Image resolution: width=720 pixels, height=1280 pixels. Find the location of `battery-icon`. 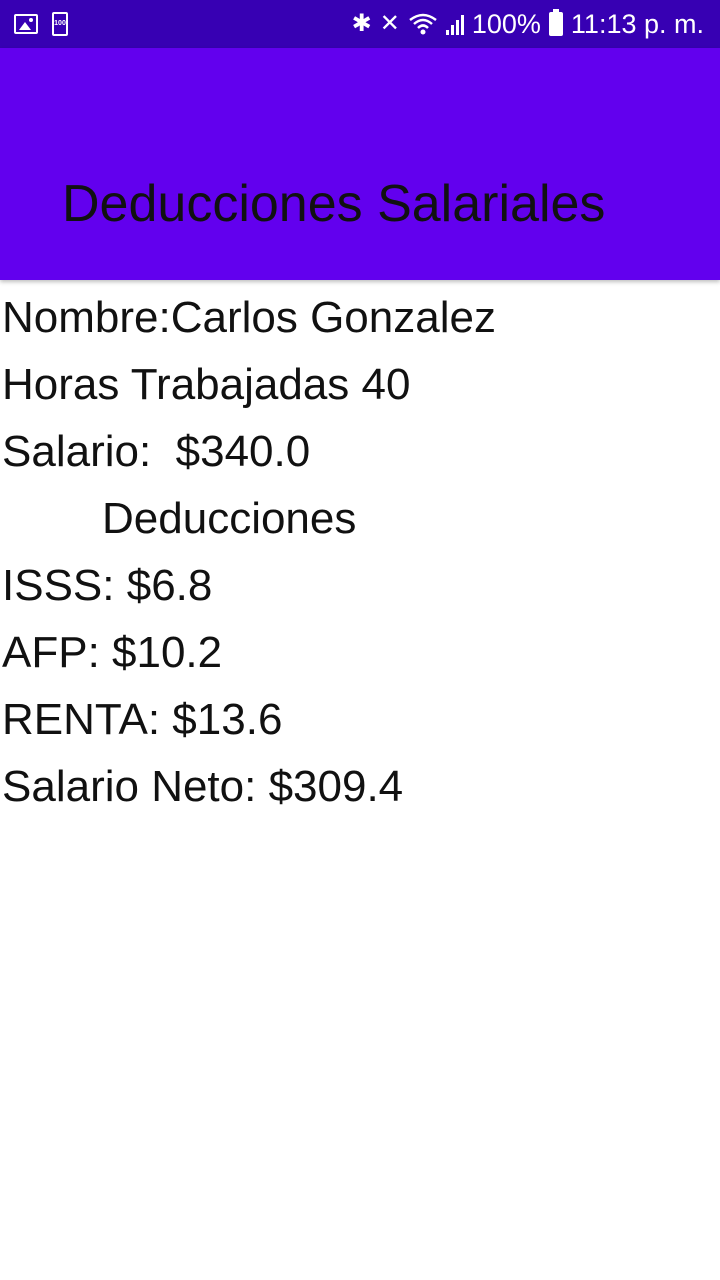

battery-icon is located at coordinates (555, 22).